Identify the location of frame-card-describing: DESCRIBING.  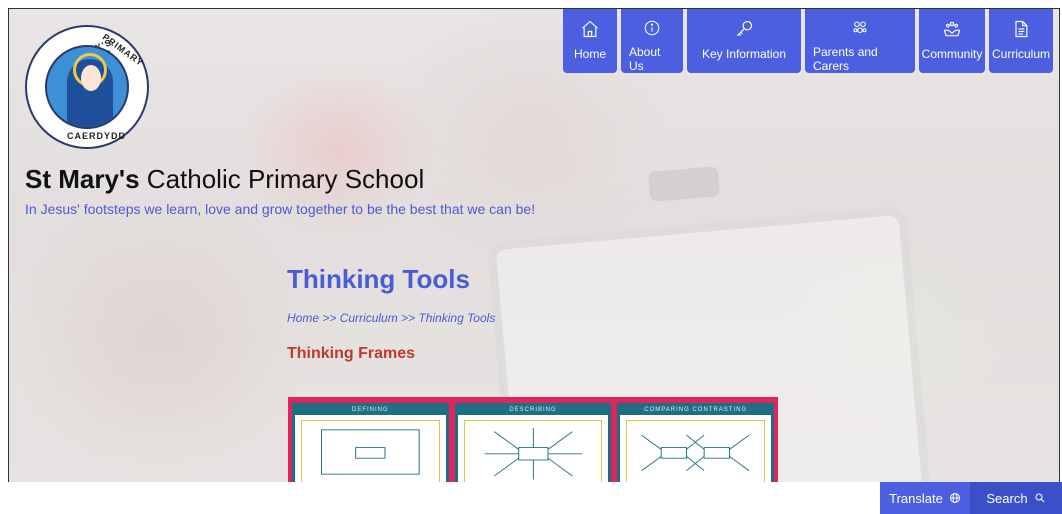
(533, 442).